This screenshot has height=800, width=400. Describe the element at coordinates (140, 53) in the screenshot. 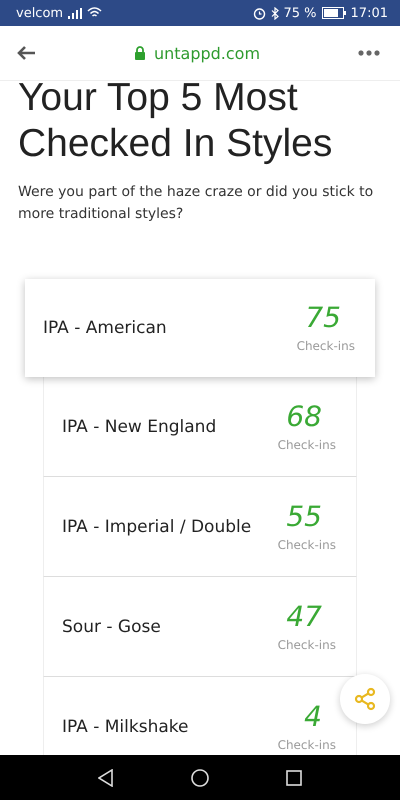

I see `lock-icon` at that location.